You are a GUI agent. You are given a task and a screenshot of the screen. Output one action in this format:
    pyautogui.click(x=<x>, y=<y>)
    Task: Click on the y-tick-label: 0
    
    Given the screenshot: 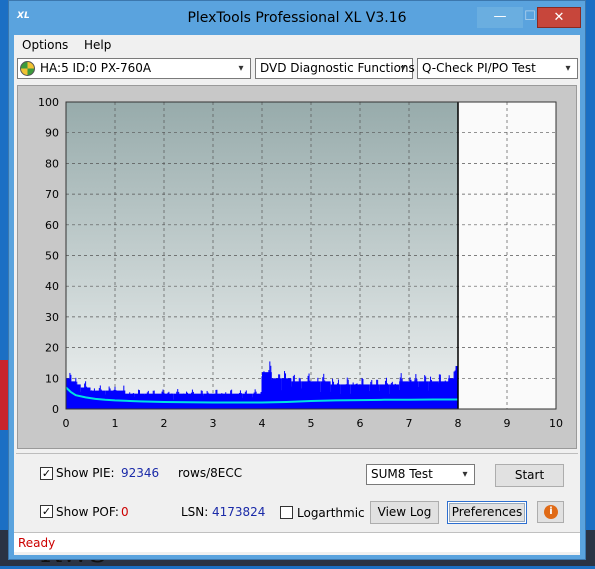 What is the action you would take?
    pyautogui.click(x=55, y=409)
    